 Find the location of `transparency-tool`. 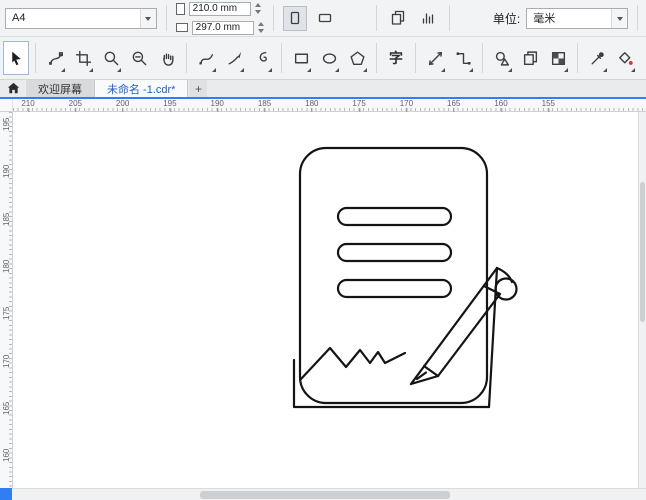

transparency-tool is located at coordinates (558, 58).